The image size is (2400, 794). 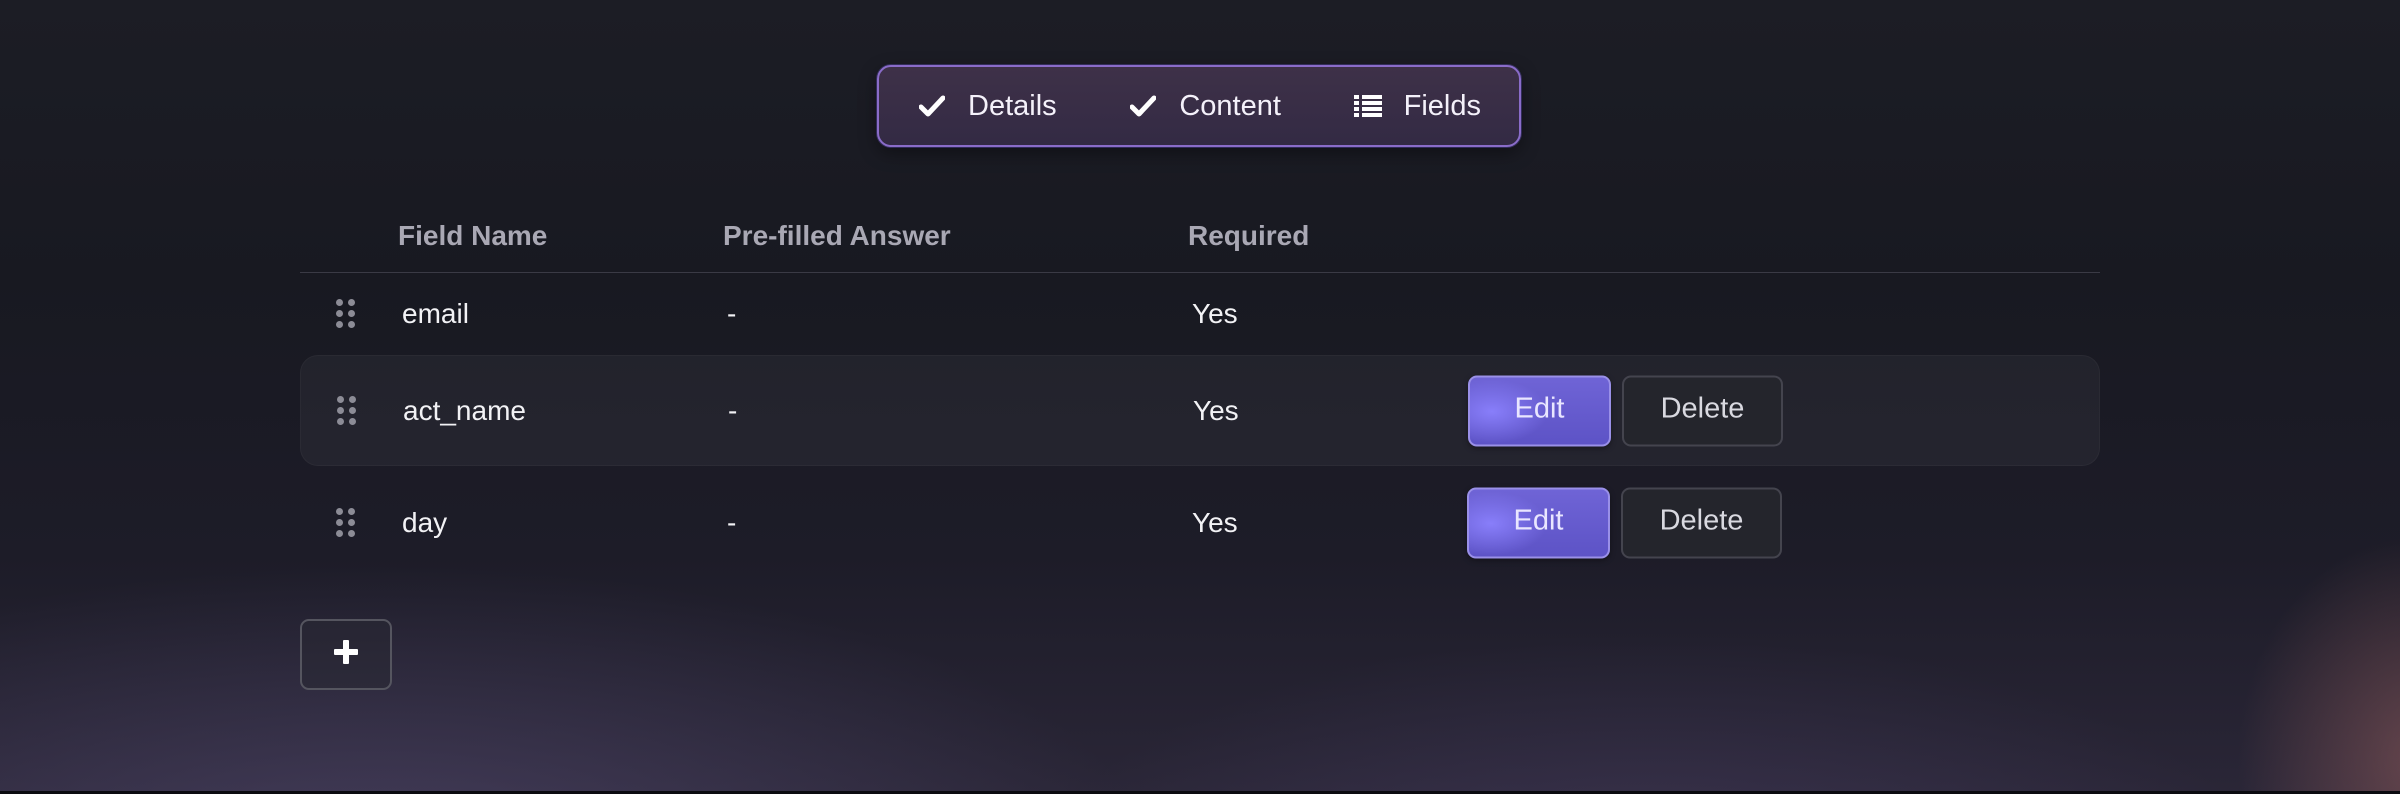 I want to click on table-row: day - Yes Edit Delete, so click(x=1200, y=522).